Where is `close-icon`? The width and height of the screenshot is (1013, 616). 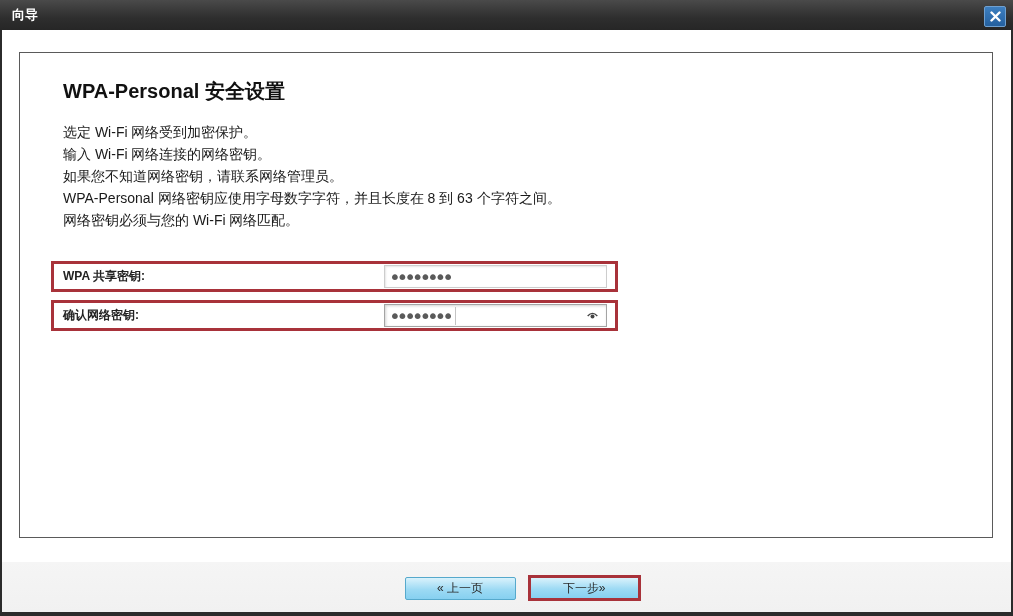 close-icon is located at coordinates (995, 16).